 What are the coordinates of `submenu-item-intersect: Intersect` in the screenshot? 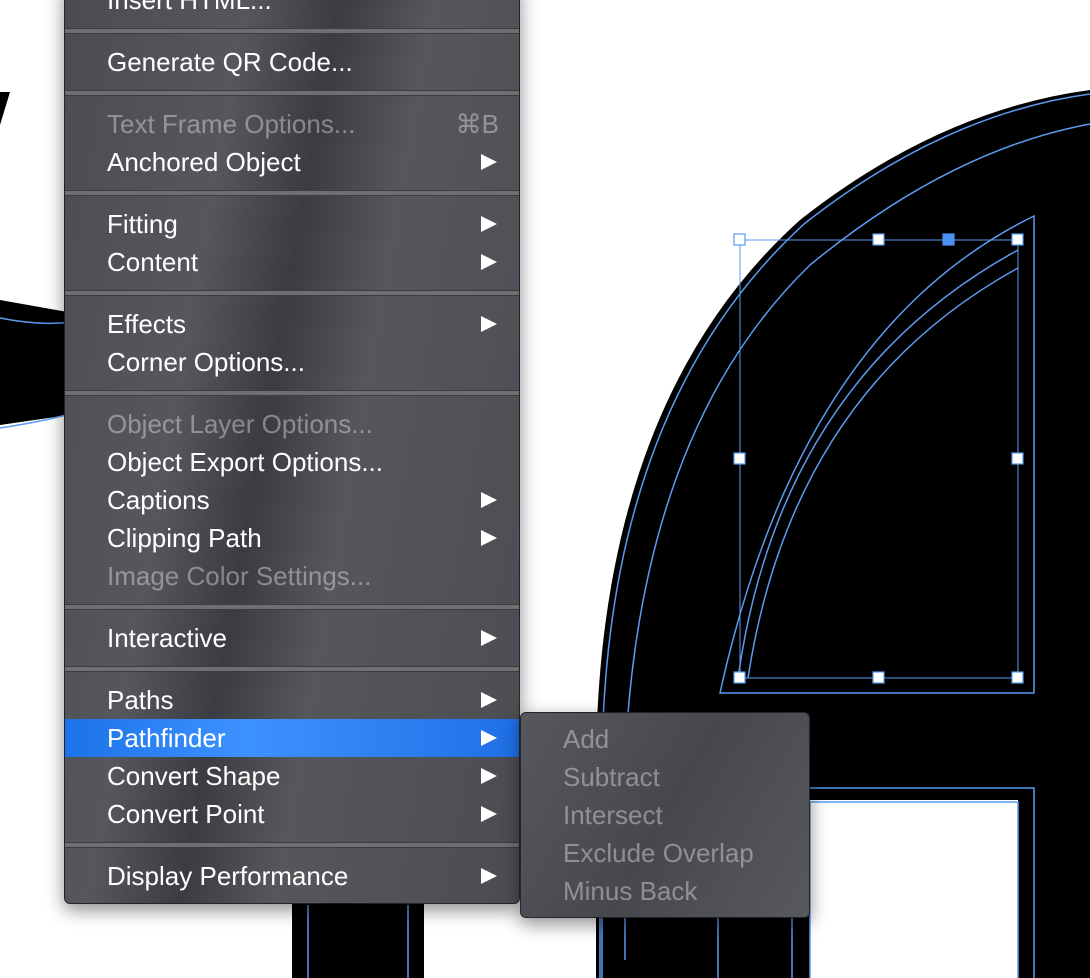 It's located at (613, 815).